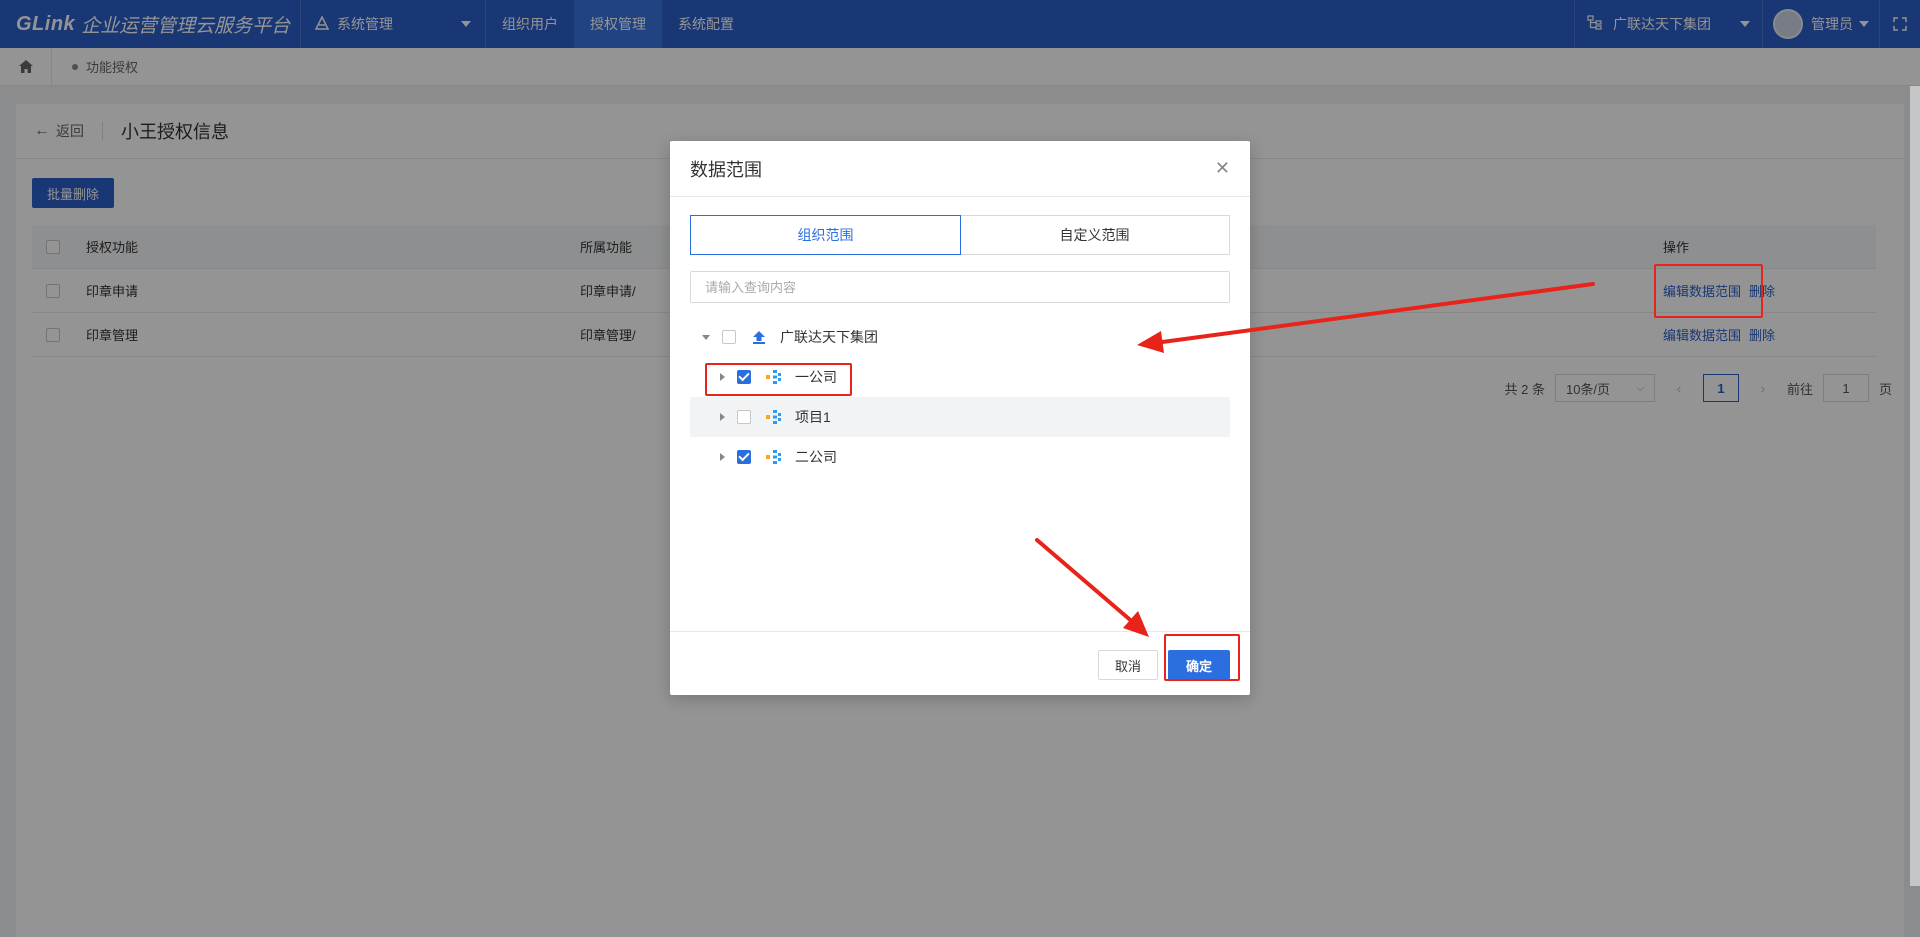 The height and width of the screenshot is (937, 1920). What do you see at coordinates (778, 379) in the screenshot?
I see `annotation-box-first-company` at bounding box center [778, 379].